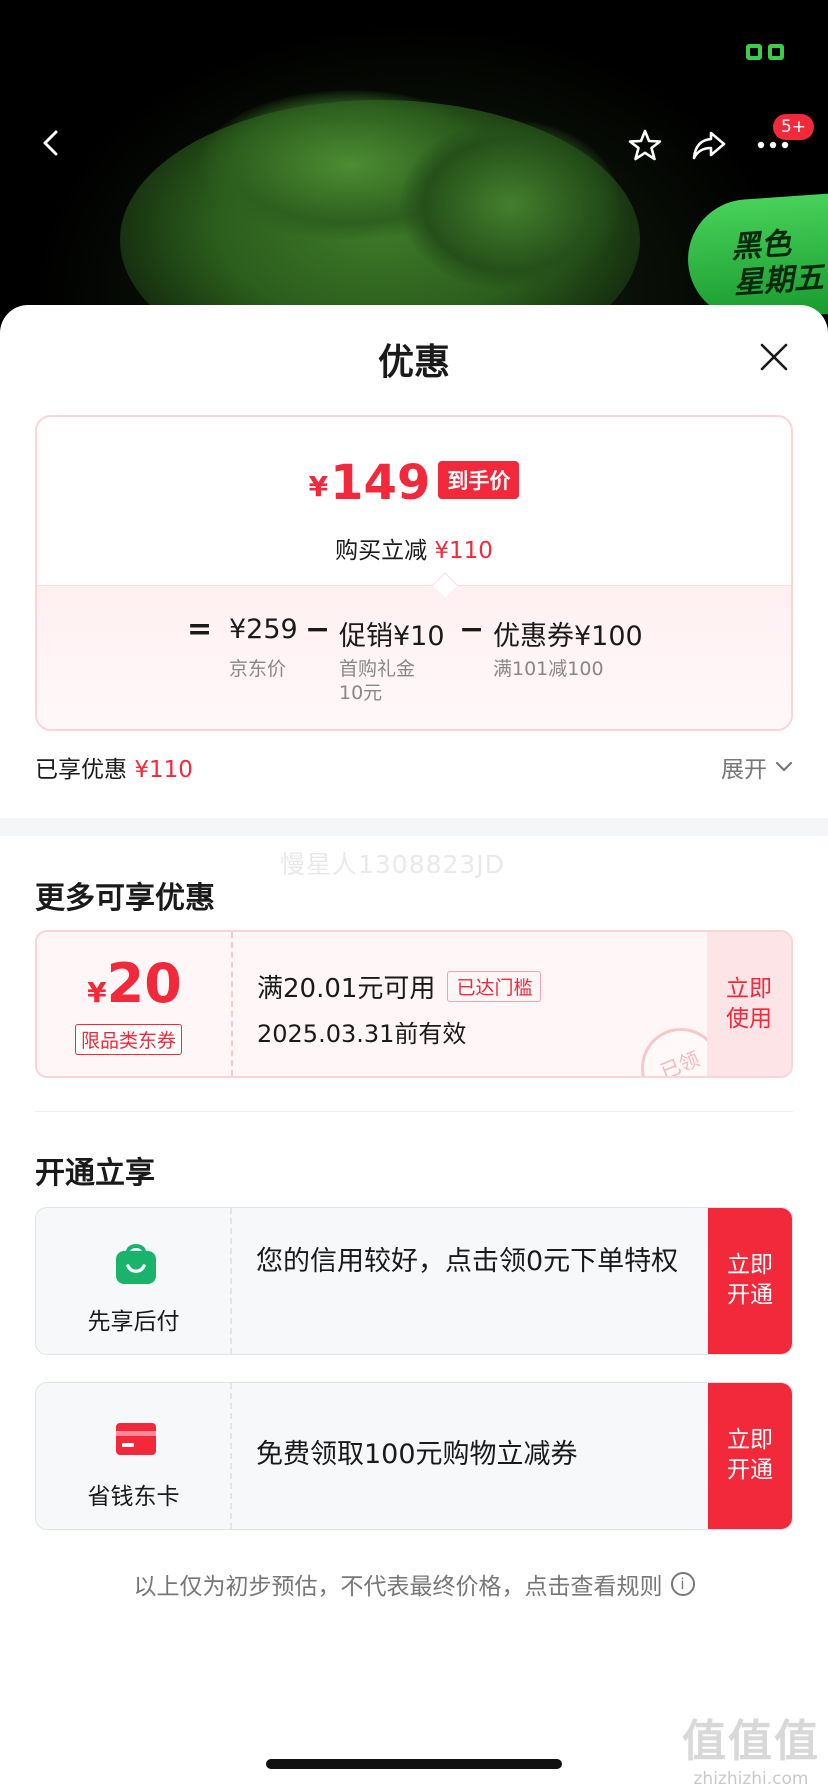  What do you see at coordinates (414, 1281) in the screenshot?
I see `pay-later-card: 先享后付 您的信用较好，点击领0元下单特权 立即 开通` at bounding box center [414, 1281].